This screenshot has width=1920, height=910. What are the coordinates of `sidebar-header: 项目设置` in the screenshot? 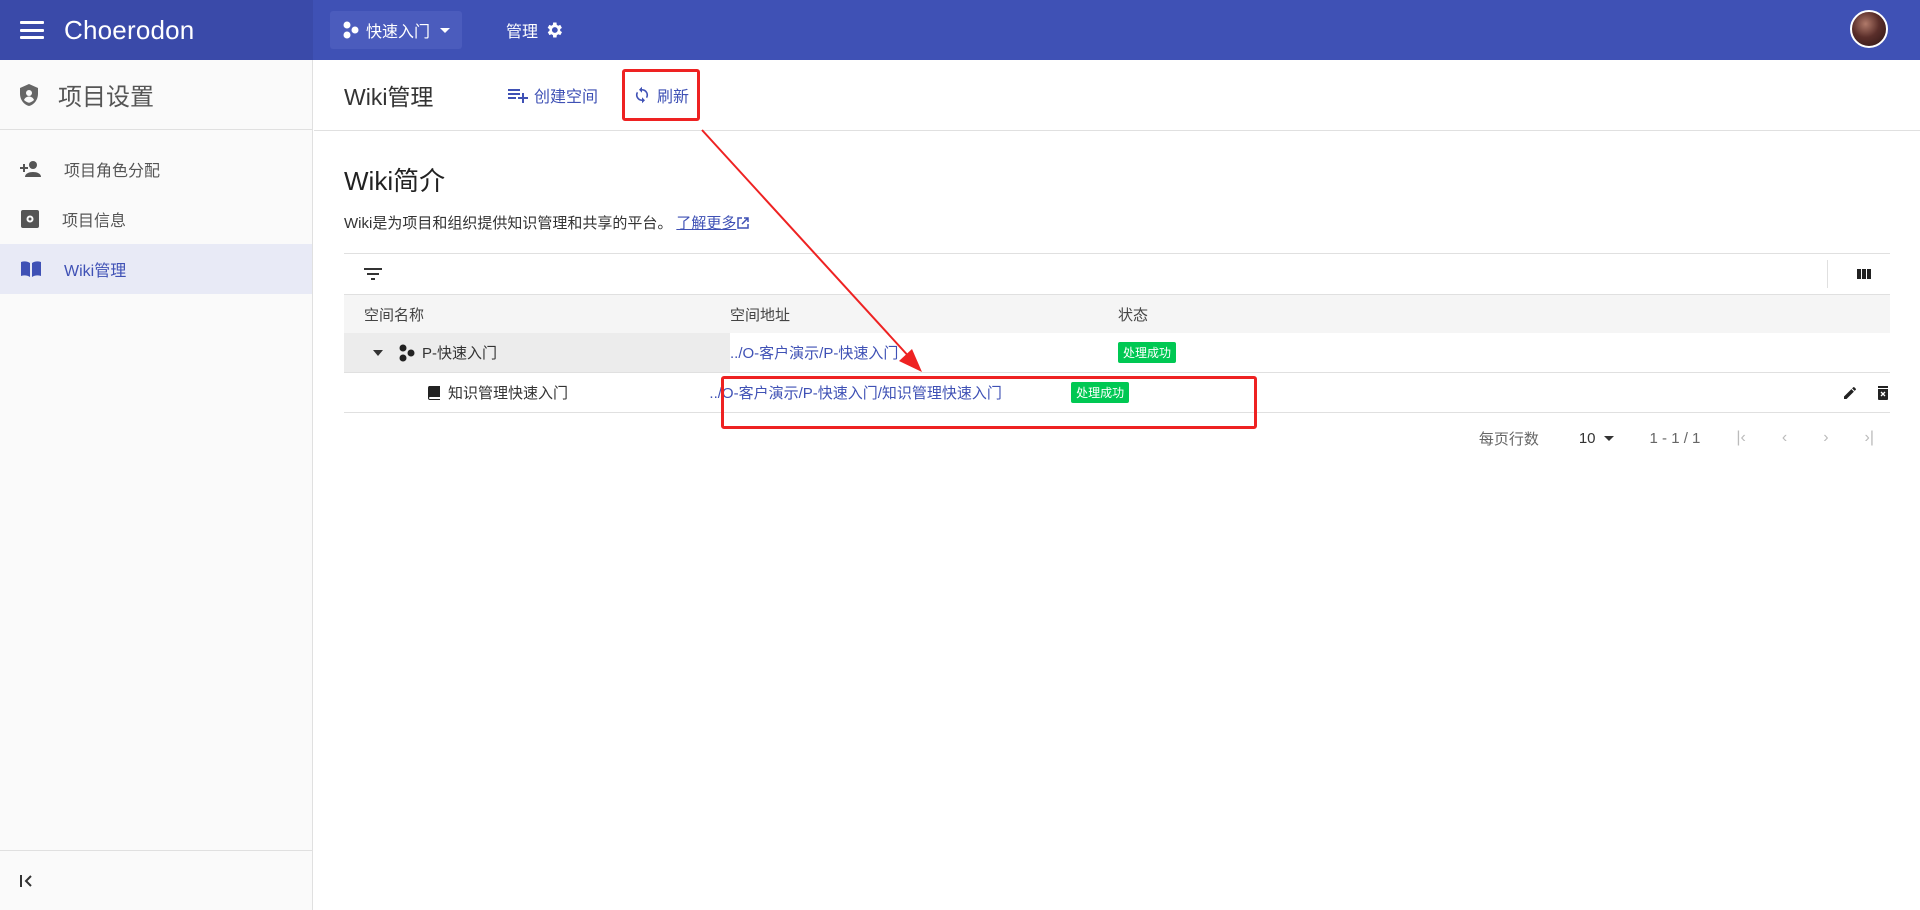 It's located at (156, 95).